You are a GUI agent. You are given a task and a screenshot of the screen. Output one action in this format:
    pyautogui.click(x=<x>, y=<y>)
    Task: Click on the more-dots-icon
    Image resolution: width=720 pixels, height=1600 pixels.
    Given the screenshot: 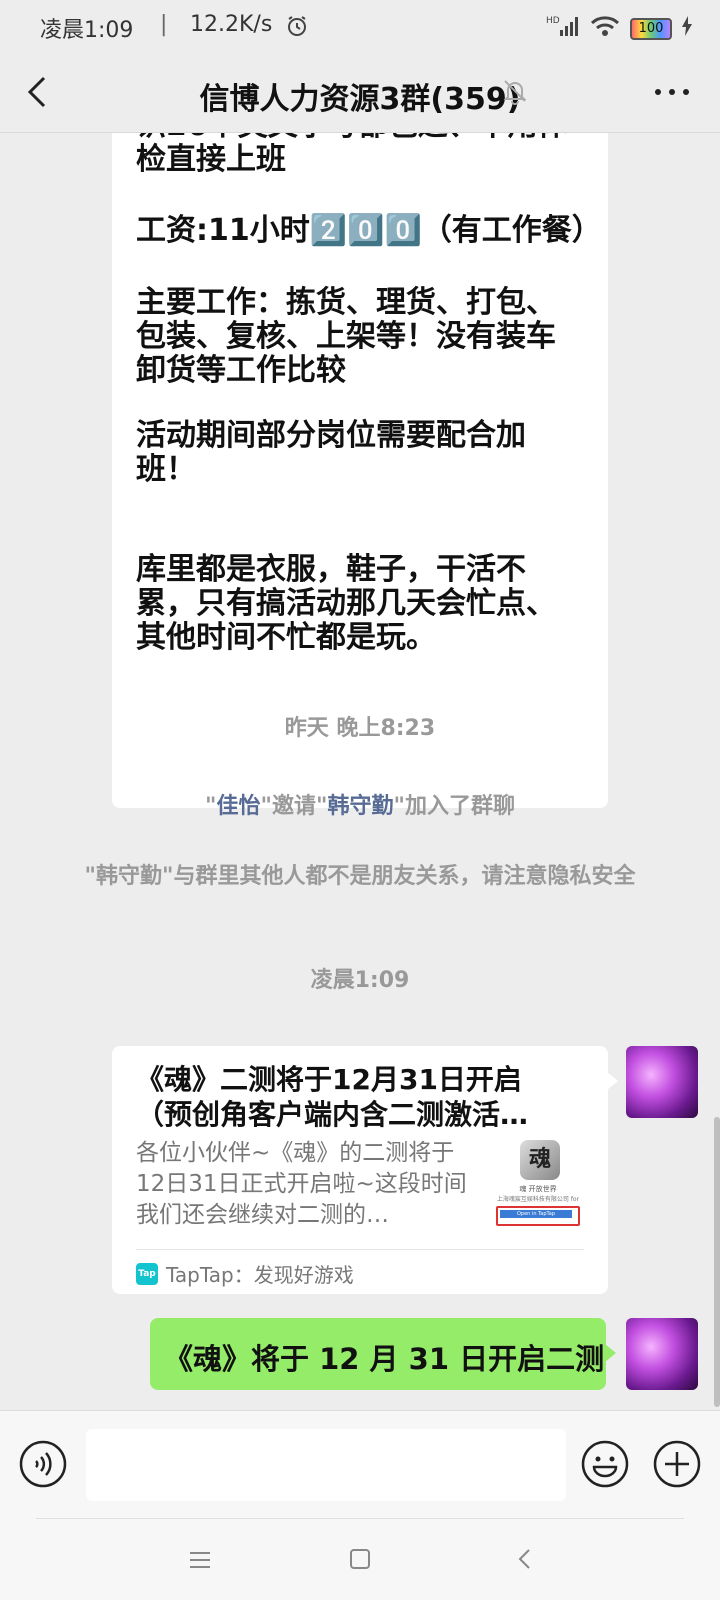 What is the action you would take?
    pyautogui.click(x=672, y=92)
    